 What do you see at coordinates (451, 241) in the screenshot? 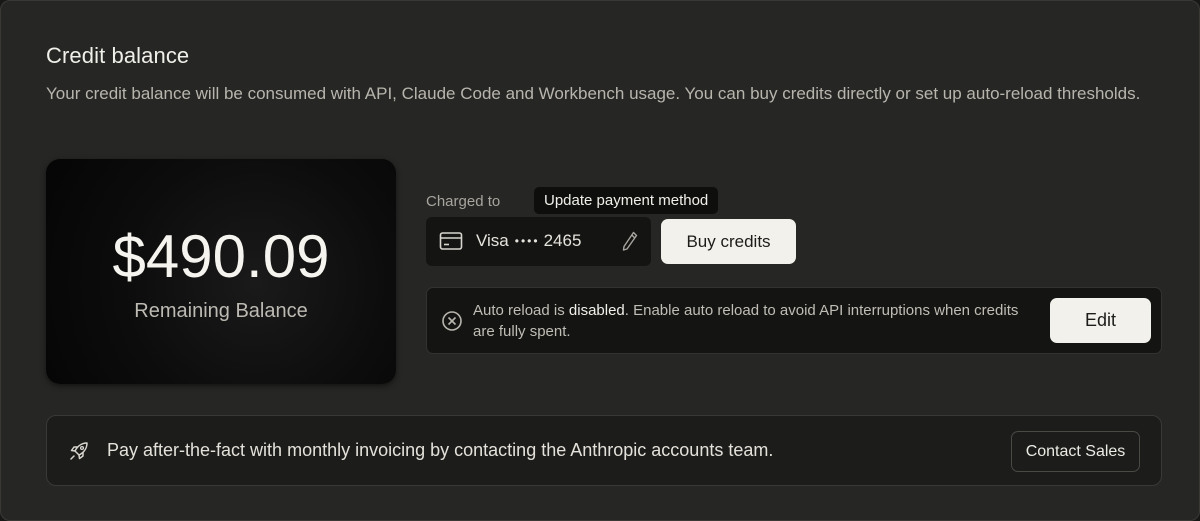
I see `credit-card-icon` at bounding box center [451, 241].